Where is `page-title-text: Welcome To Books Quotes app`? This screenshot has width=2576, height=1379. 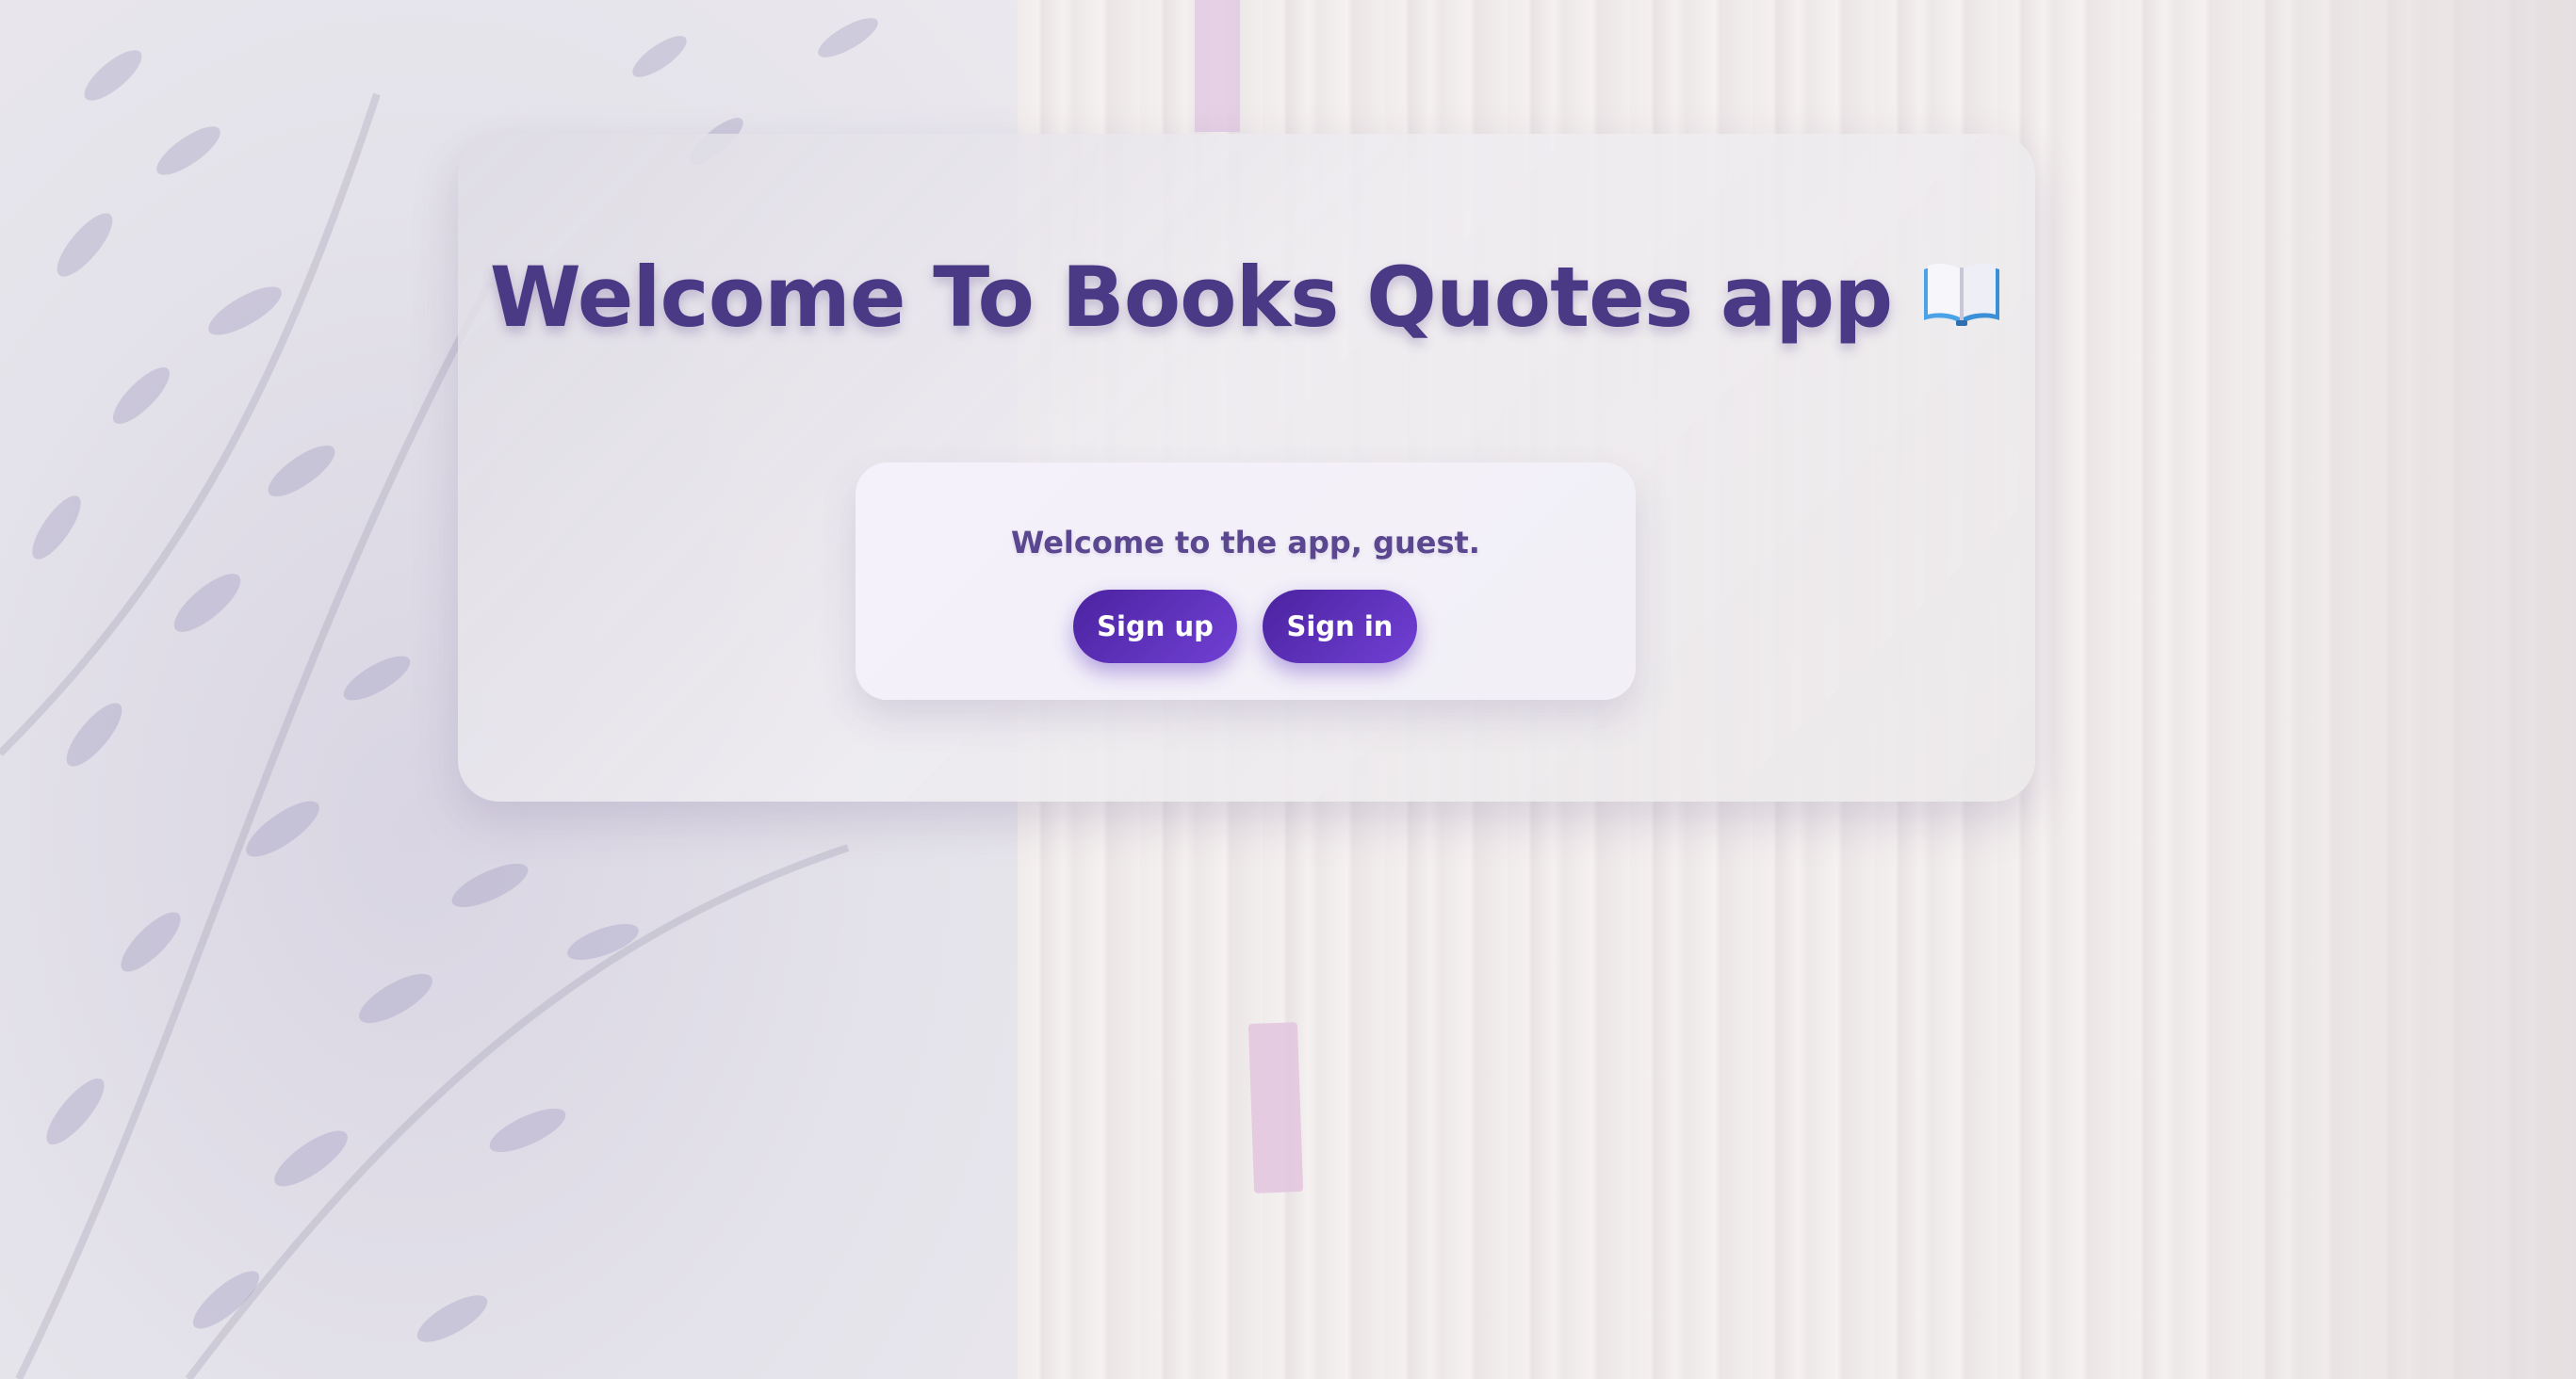 page-title-text: Welcome To Books Quotes app is located at coordinates (1191, 297).